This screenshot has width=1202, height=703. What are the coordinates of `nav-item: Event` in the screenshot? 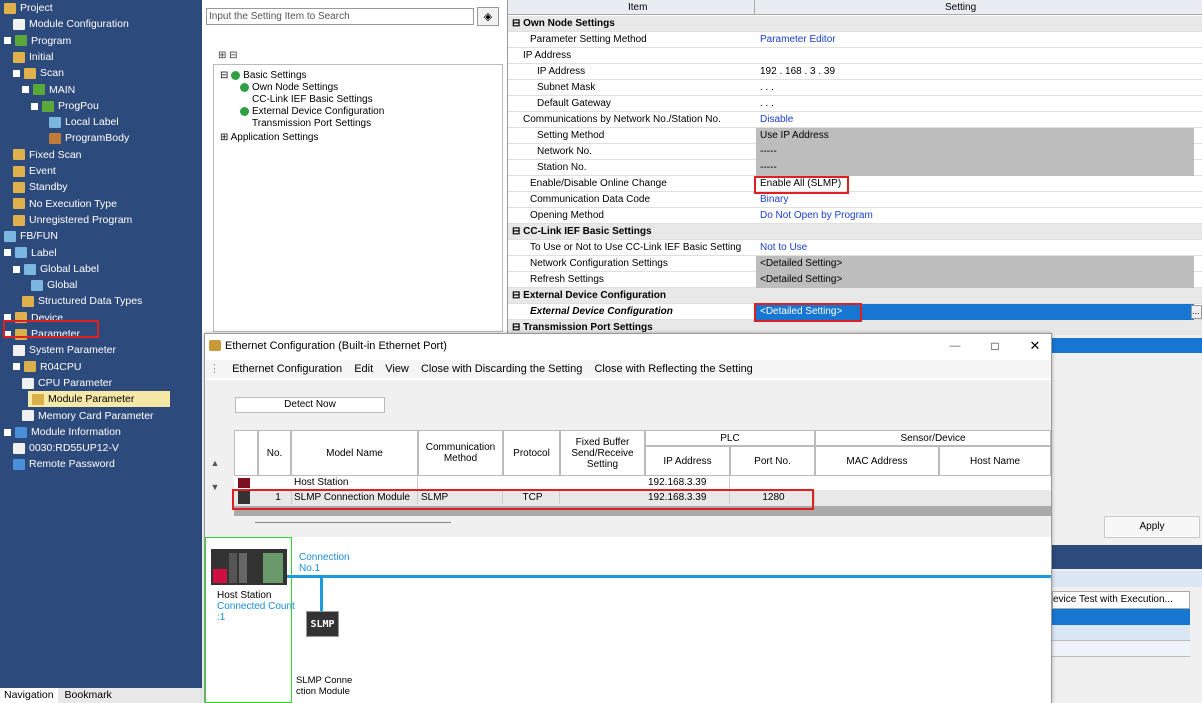 It's located at (28, 171).